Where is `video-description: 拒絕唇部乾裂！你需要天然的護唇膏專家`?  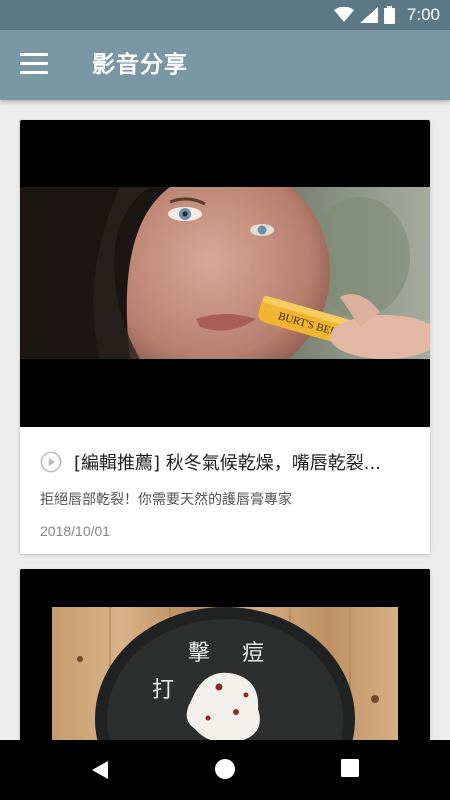 video-description: 拒絕唇部乾裂！你需要天然的護唇膏專家 is located at coordinates (166, 500).